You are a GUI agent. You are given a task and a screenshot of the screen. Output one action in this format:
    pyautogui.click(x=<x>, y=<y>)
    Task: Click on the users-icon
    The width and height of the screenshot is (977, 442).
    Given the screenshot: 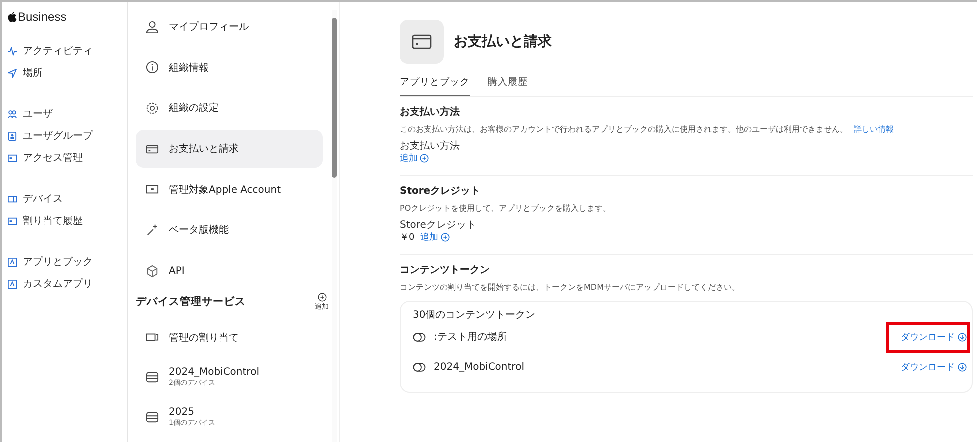 What is the action you would take?
    pyautogui.click(x=12, y=114)
    